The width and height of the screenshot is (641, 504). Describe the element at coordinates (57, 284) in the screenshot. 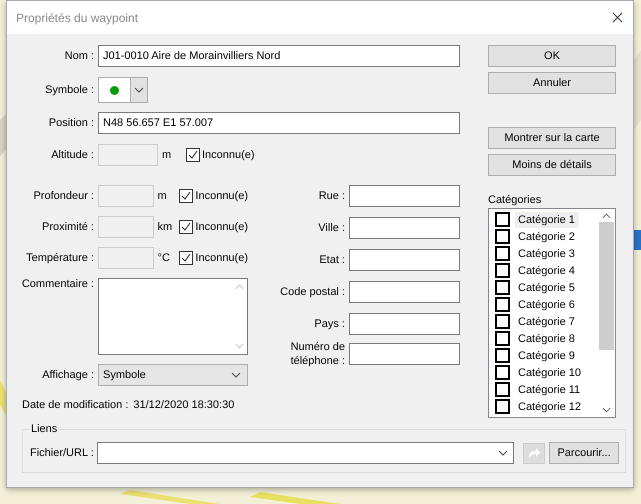

I see `field-label: Commentaire :` at that location.